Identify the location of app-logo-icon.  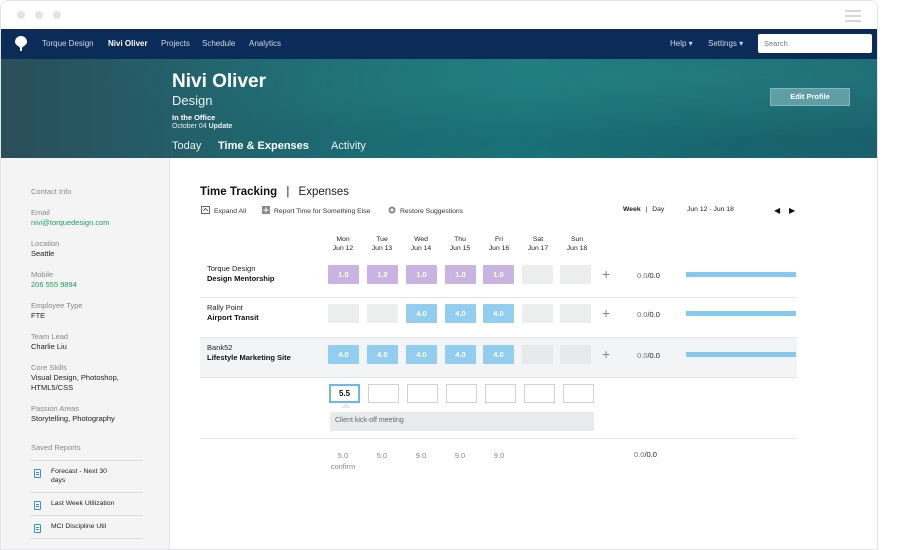
(21, 44).